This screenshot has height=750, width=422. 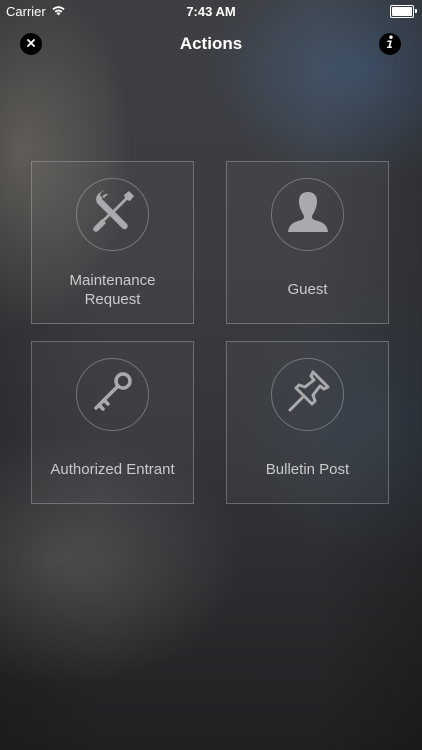 I want to click on key-icon, so click(x=113, y=394).